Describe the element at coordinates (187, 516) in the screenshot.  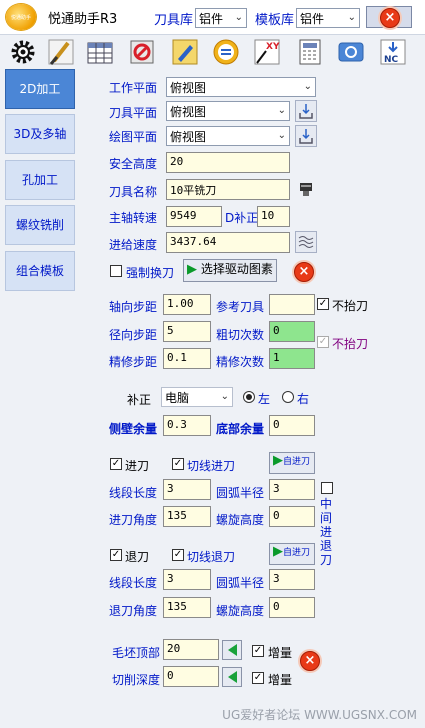
I see `in-angle-input: 135` at that location.